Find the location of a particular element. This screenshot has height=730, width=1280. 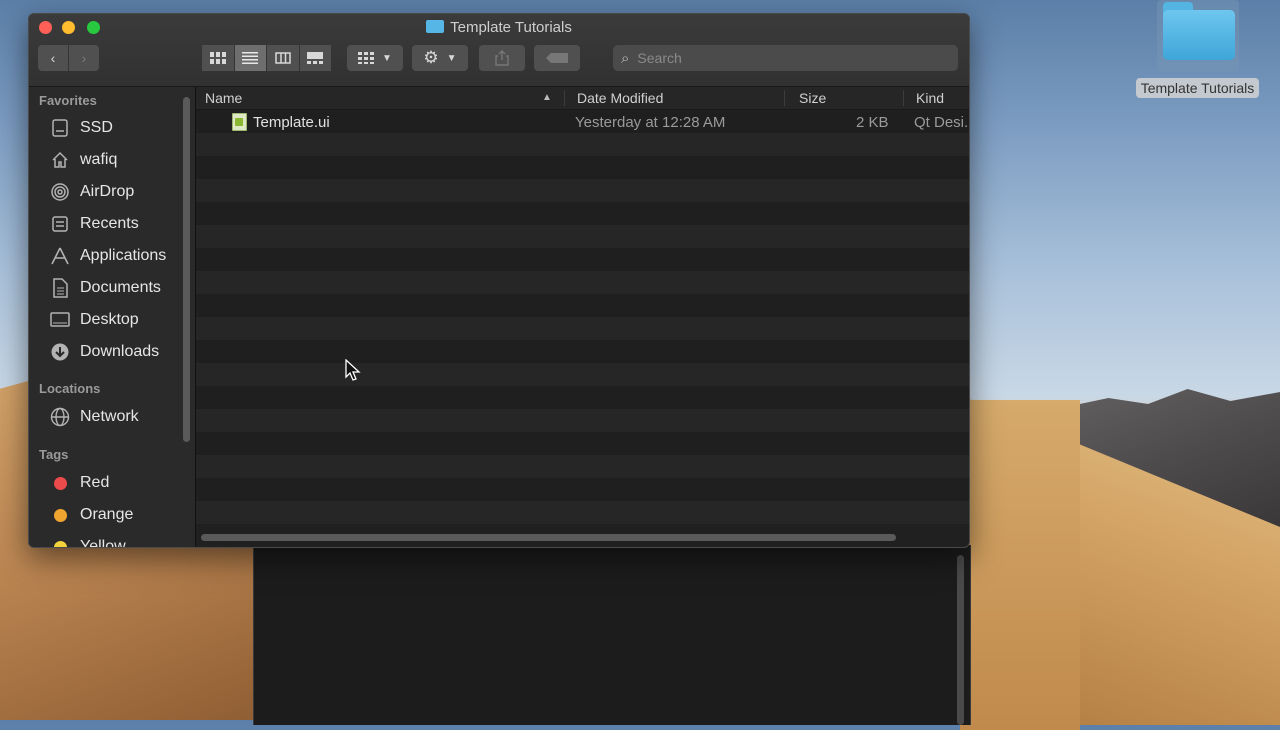

chevron-right-icon: › is located at coordinates (84, 58).